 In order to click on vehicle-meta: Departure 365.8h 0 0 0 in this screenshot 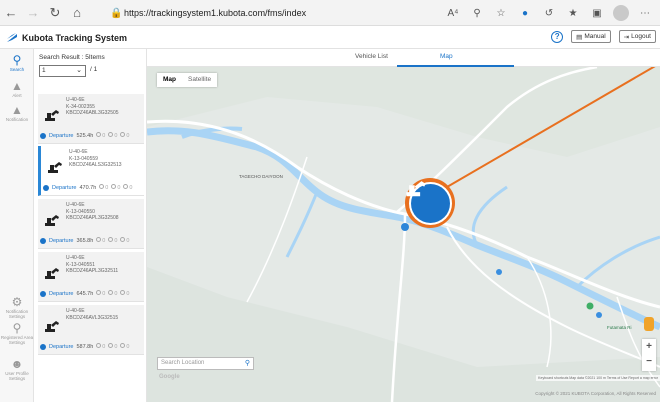, I will do `click(84, 240)`.